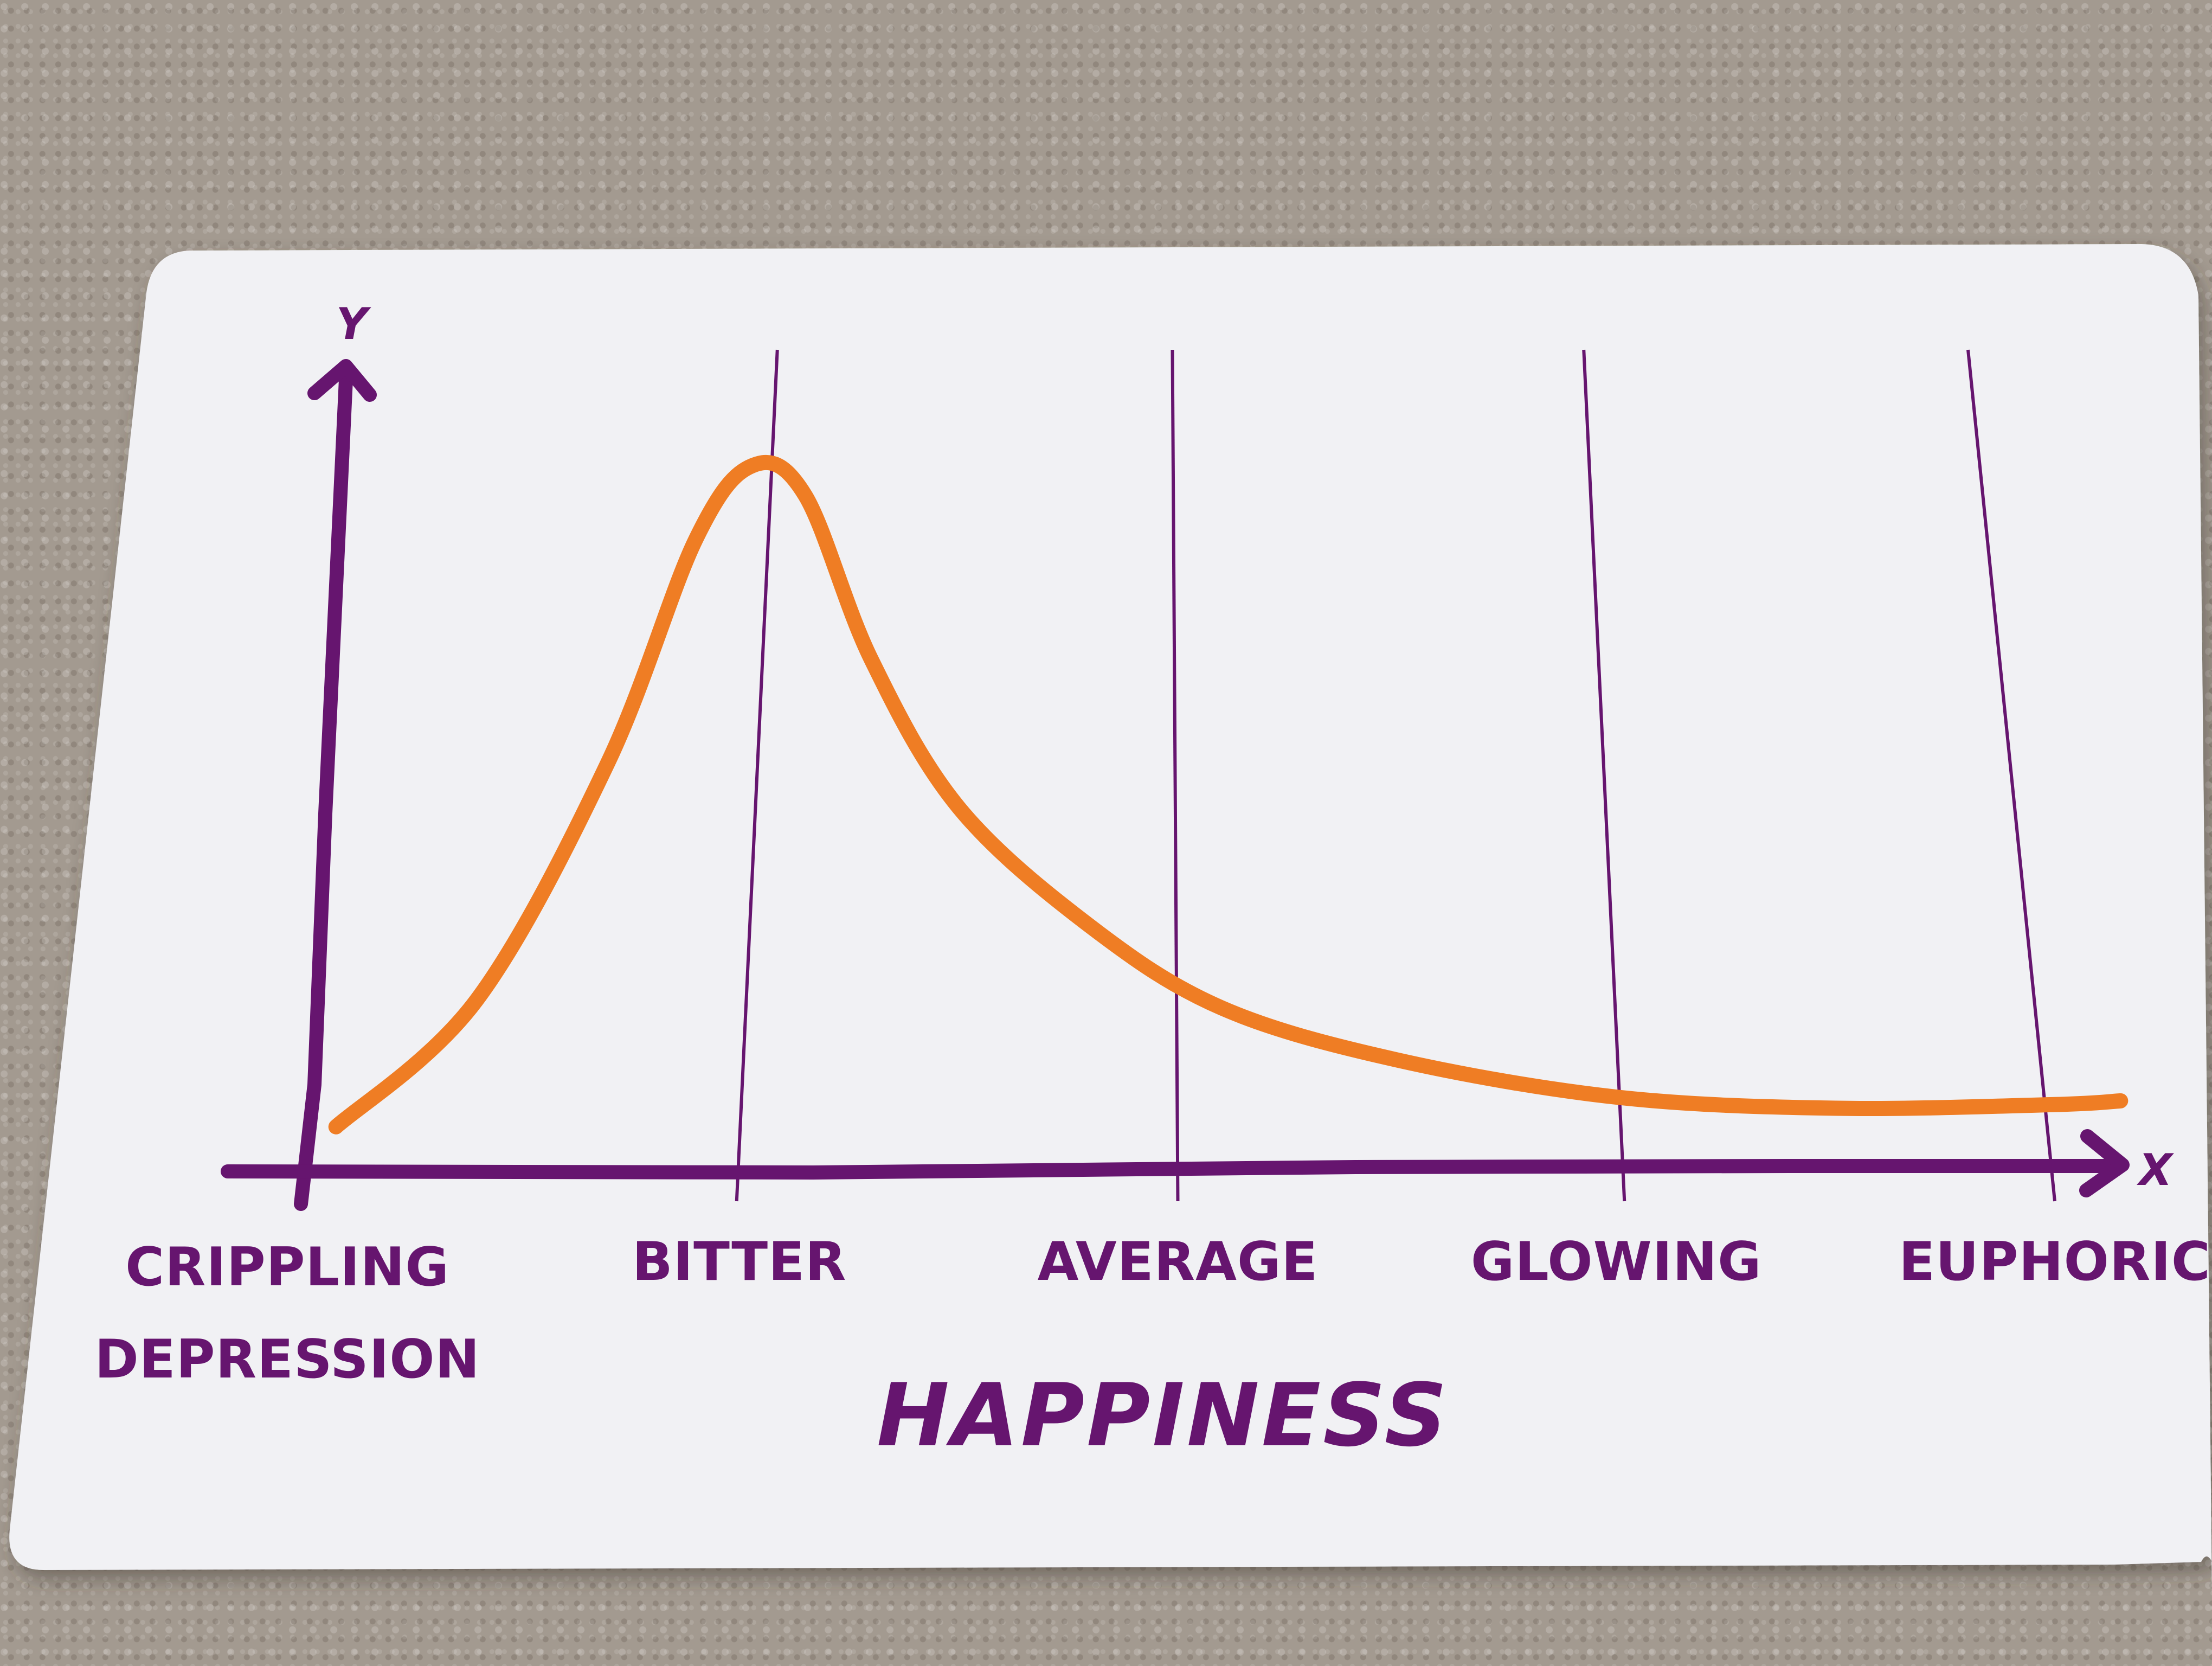  Describe the element at coordinates (1163, 1415) in the screenshot. I see `x-axis-title: HAPPINESS` at that location.